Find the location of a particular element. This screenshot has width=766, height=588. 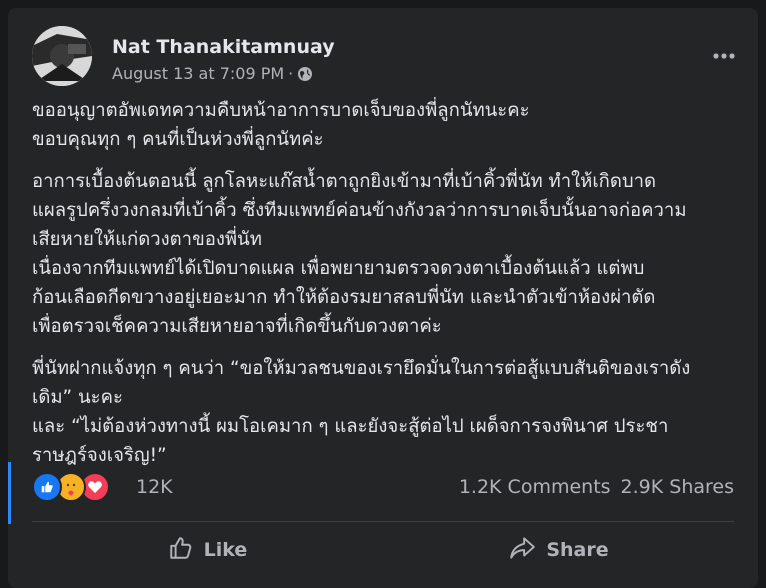

post-line: ราษฎร์จงเจริญ!” is located at coordinates (99, 455).